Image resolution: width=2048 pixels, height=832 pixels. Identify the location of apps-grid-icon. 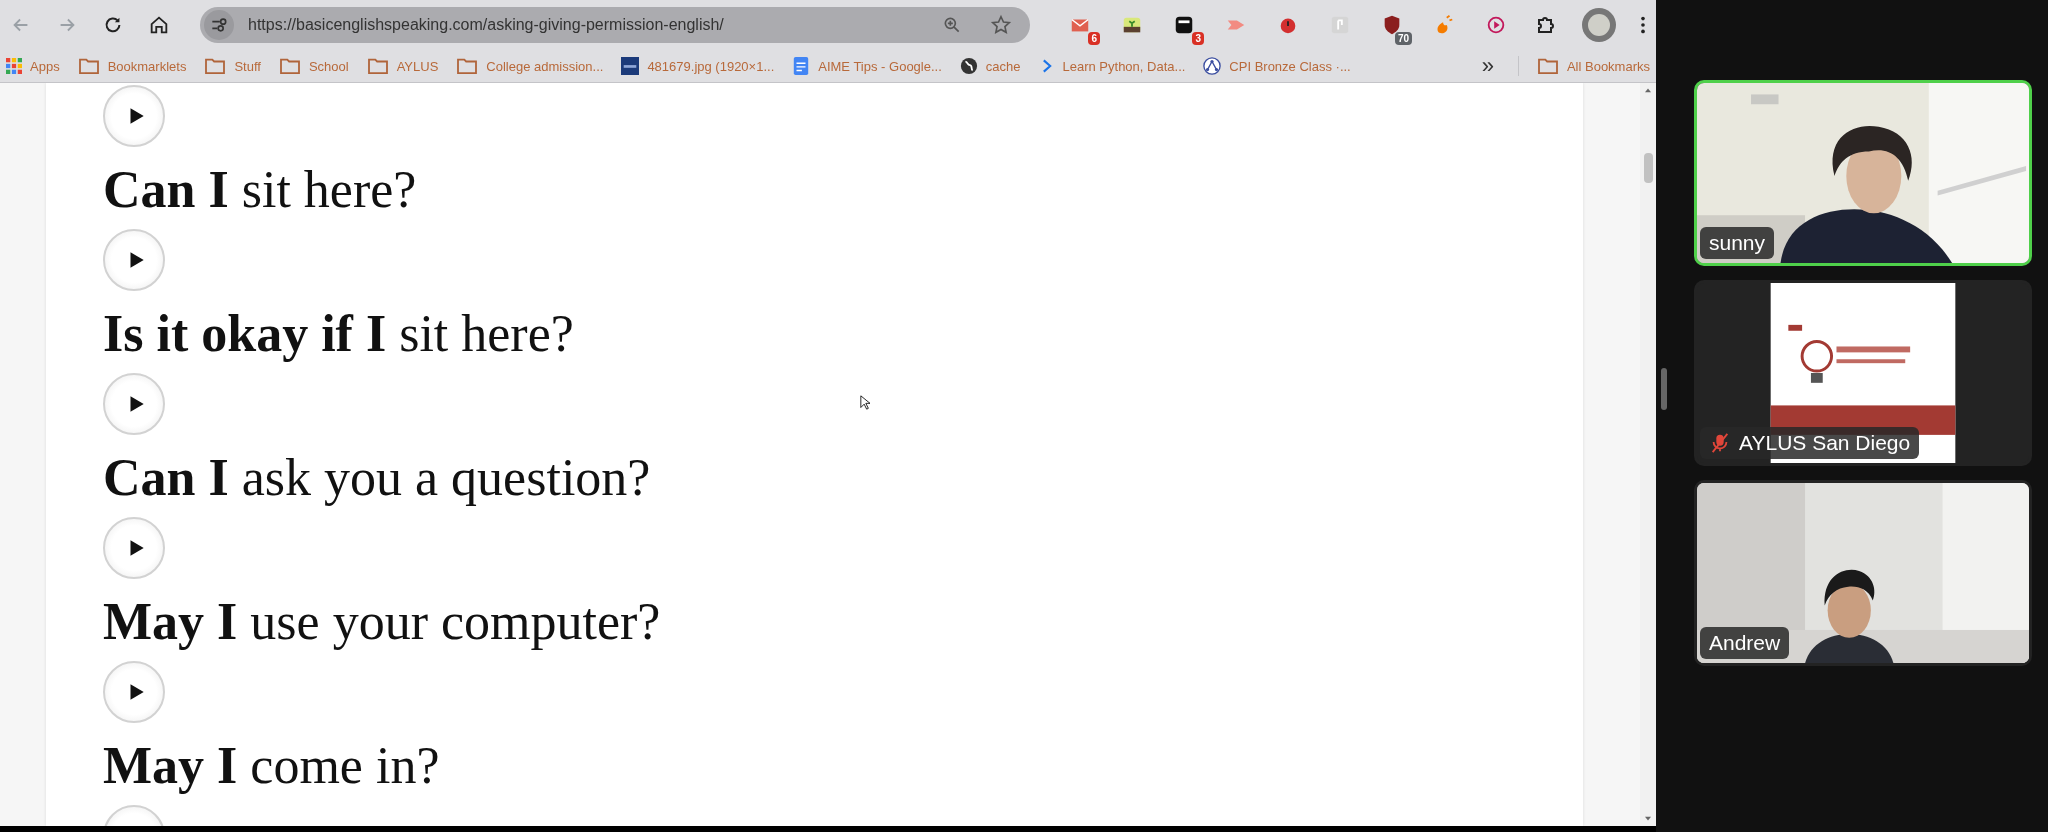
(14, 66).